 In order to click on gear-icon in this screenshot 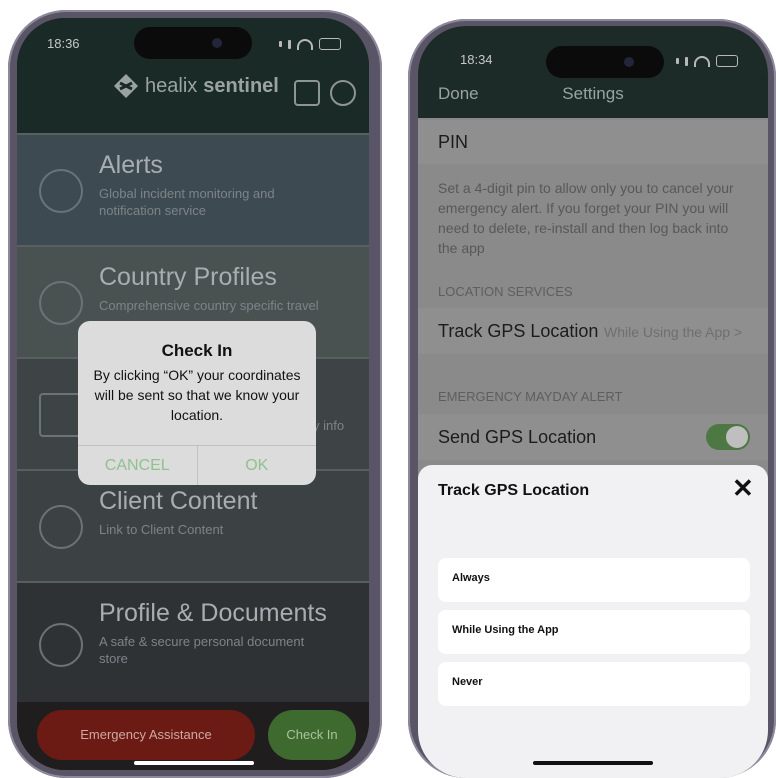, I will do `click(343, 93)`.